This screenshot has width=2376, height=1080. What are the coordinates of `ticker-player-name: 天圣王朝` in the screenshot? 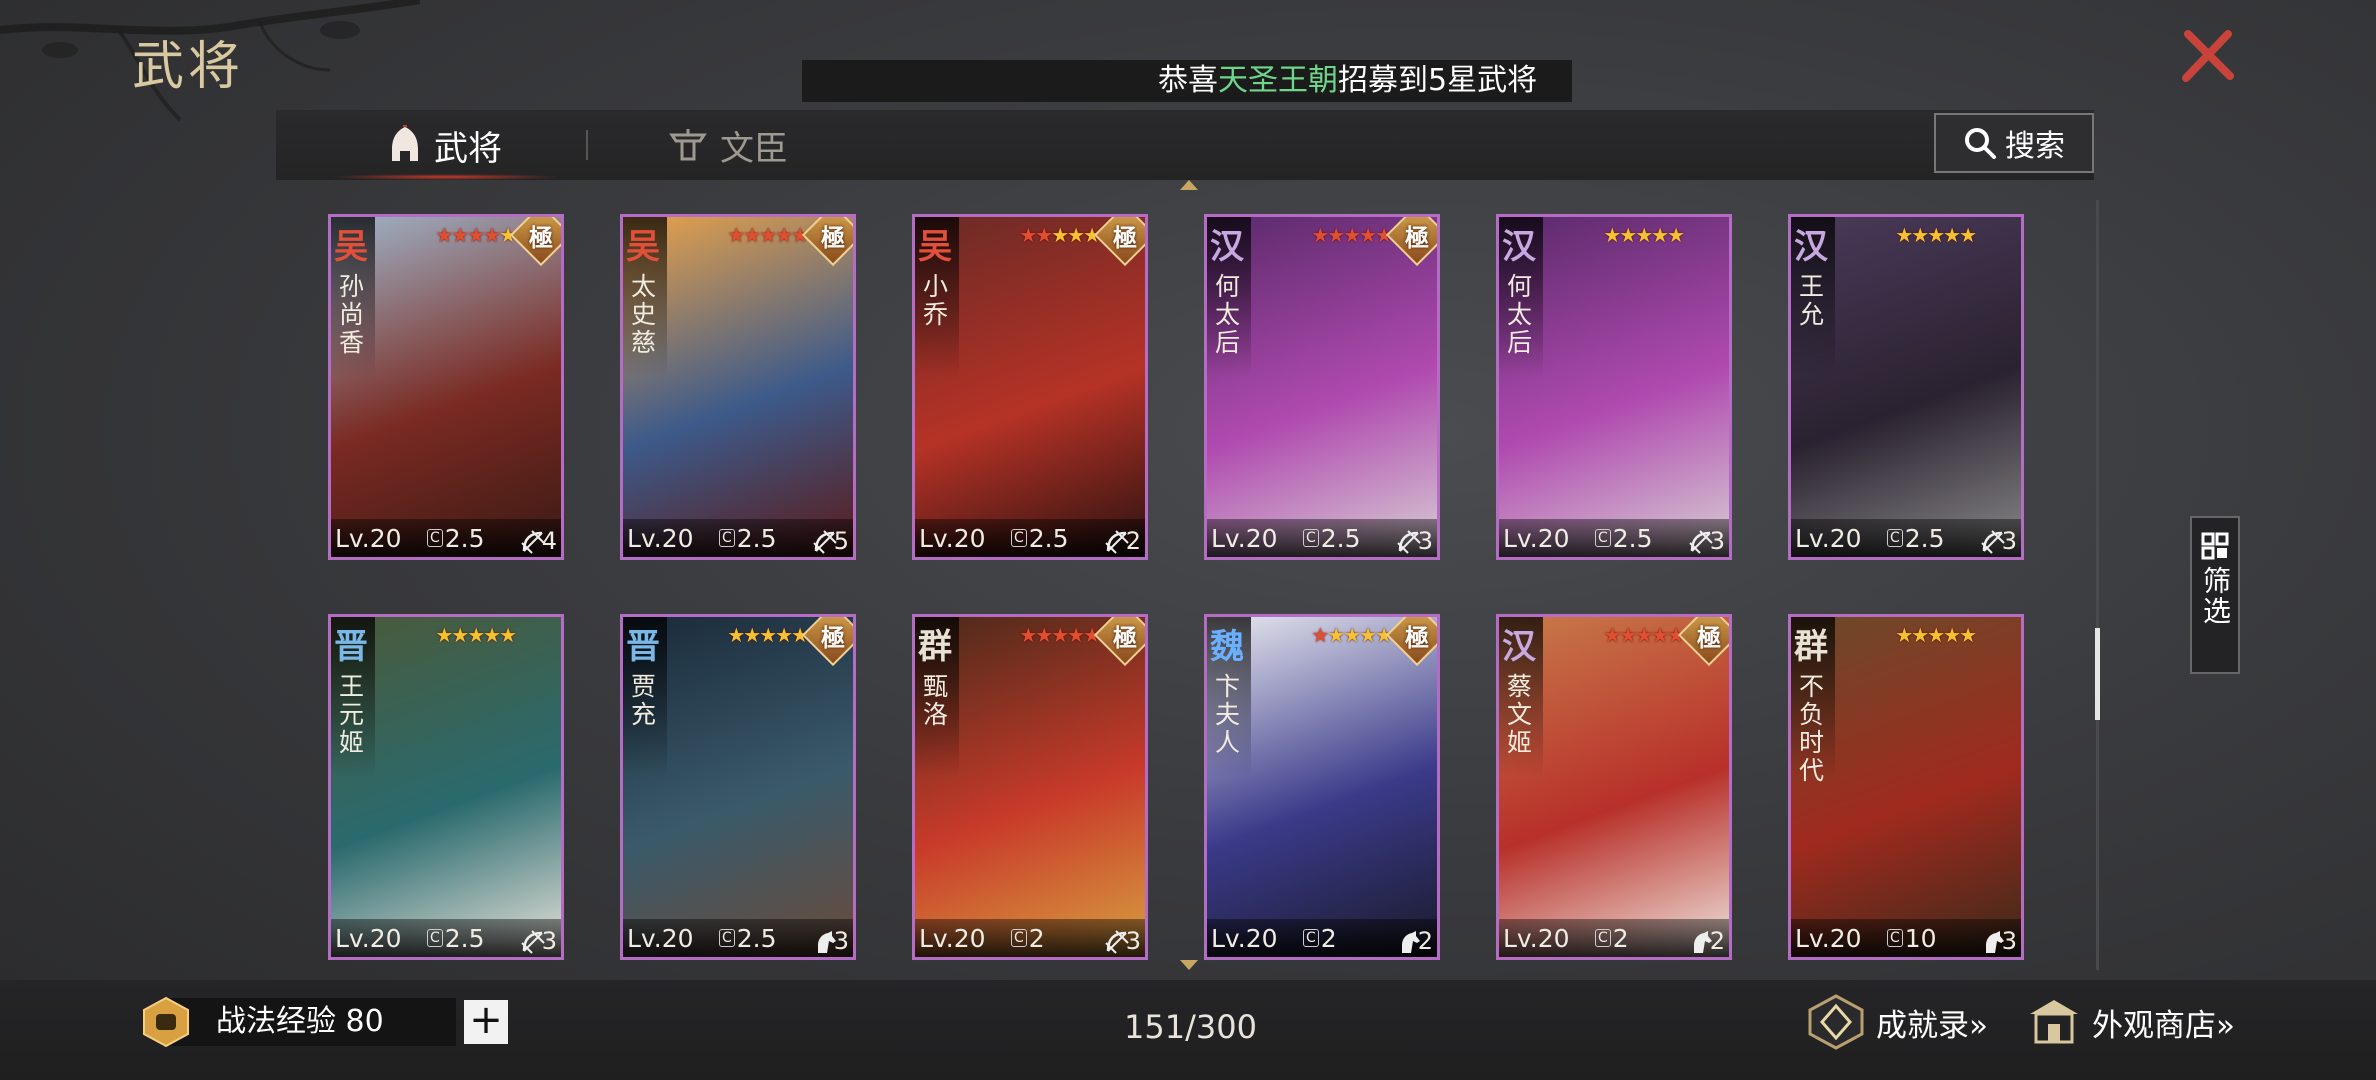 It's located at (1278, 80).